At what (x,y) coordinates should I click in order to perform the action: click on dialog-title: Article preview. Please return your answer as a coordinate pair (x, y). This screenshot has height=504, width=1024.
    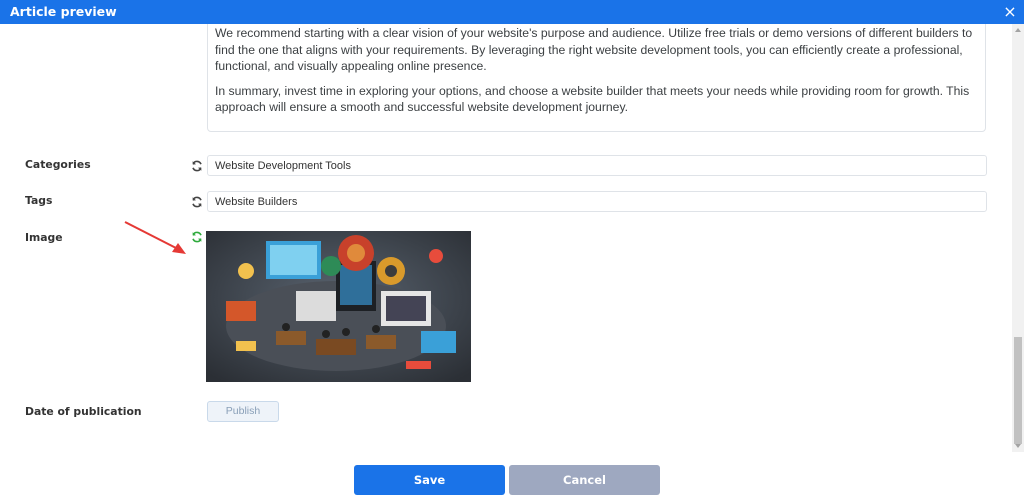
    Looking at the image, I should click on (63, 11).